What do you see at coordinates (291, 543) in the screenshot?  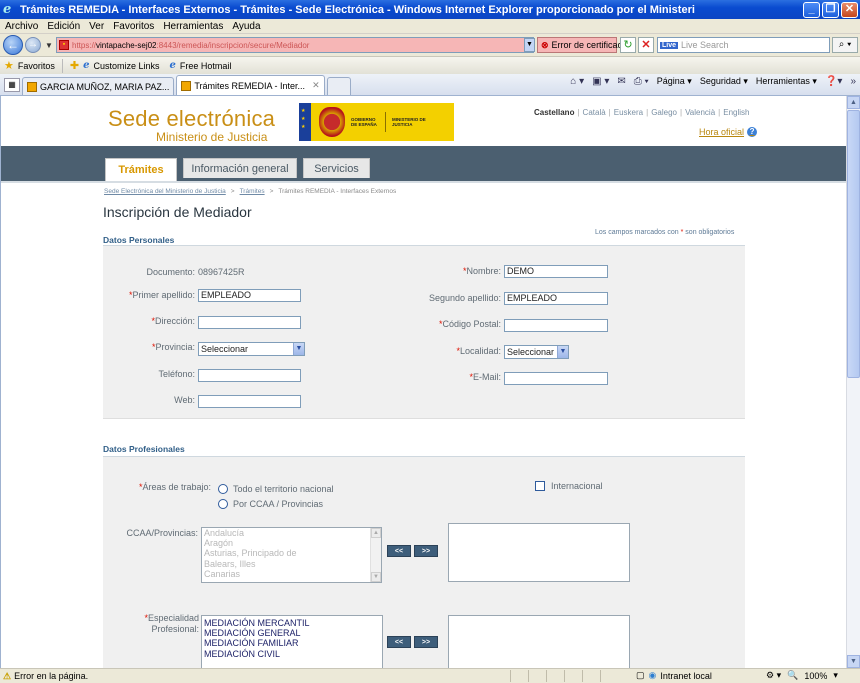 I see `list-item: Aragón` at bounding box center [291, 543].